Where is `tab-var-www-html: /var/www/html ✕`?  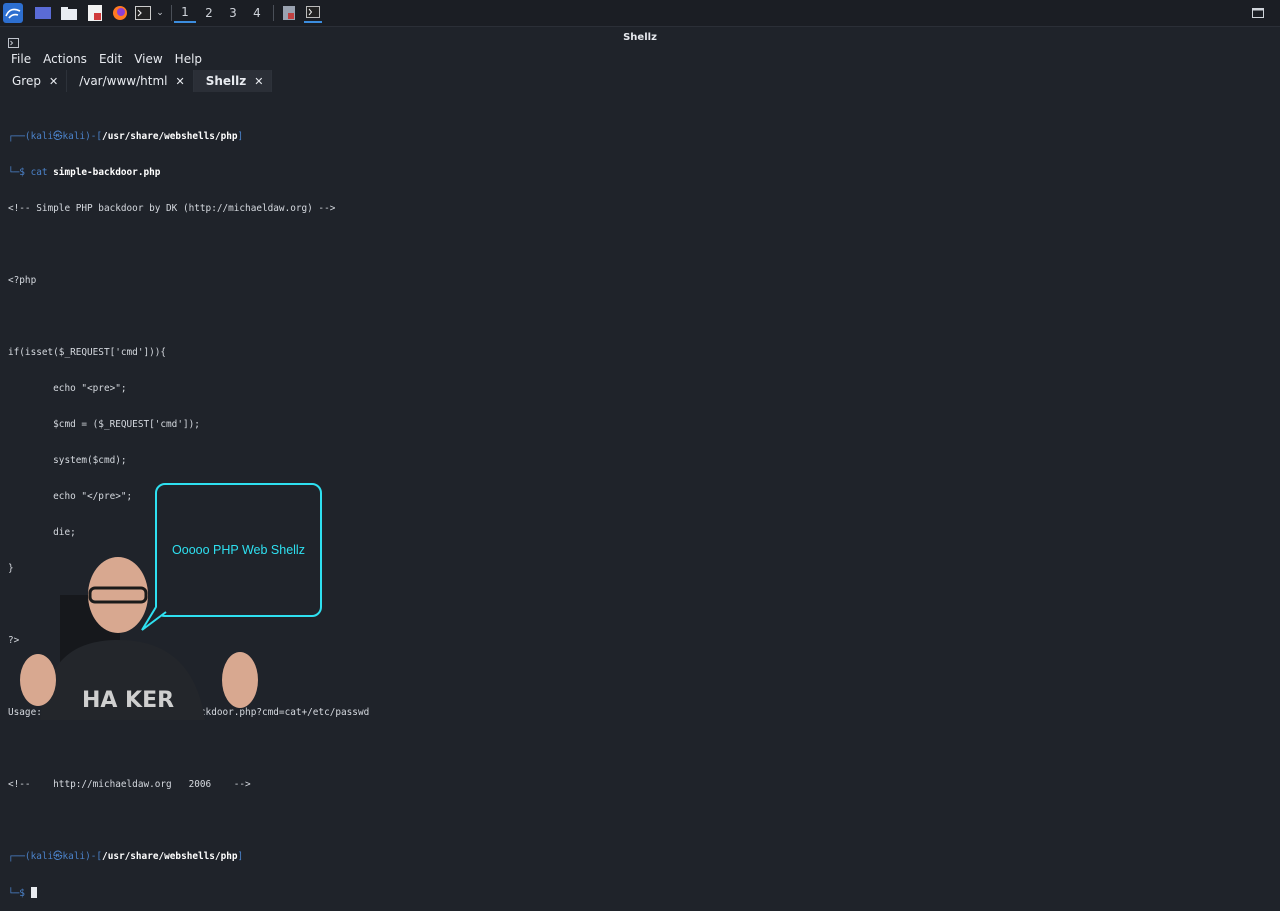
tab-var-www-html: /var/www/html ✕ is located at coordinates (130, 81).